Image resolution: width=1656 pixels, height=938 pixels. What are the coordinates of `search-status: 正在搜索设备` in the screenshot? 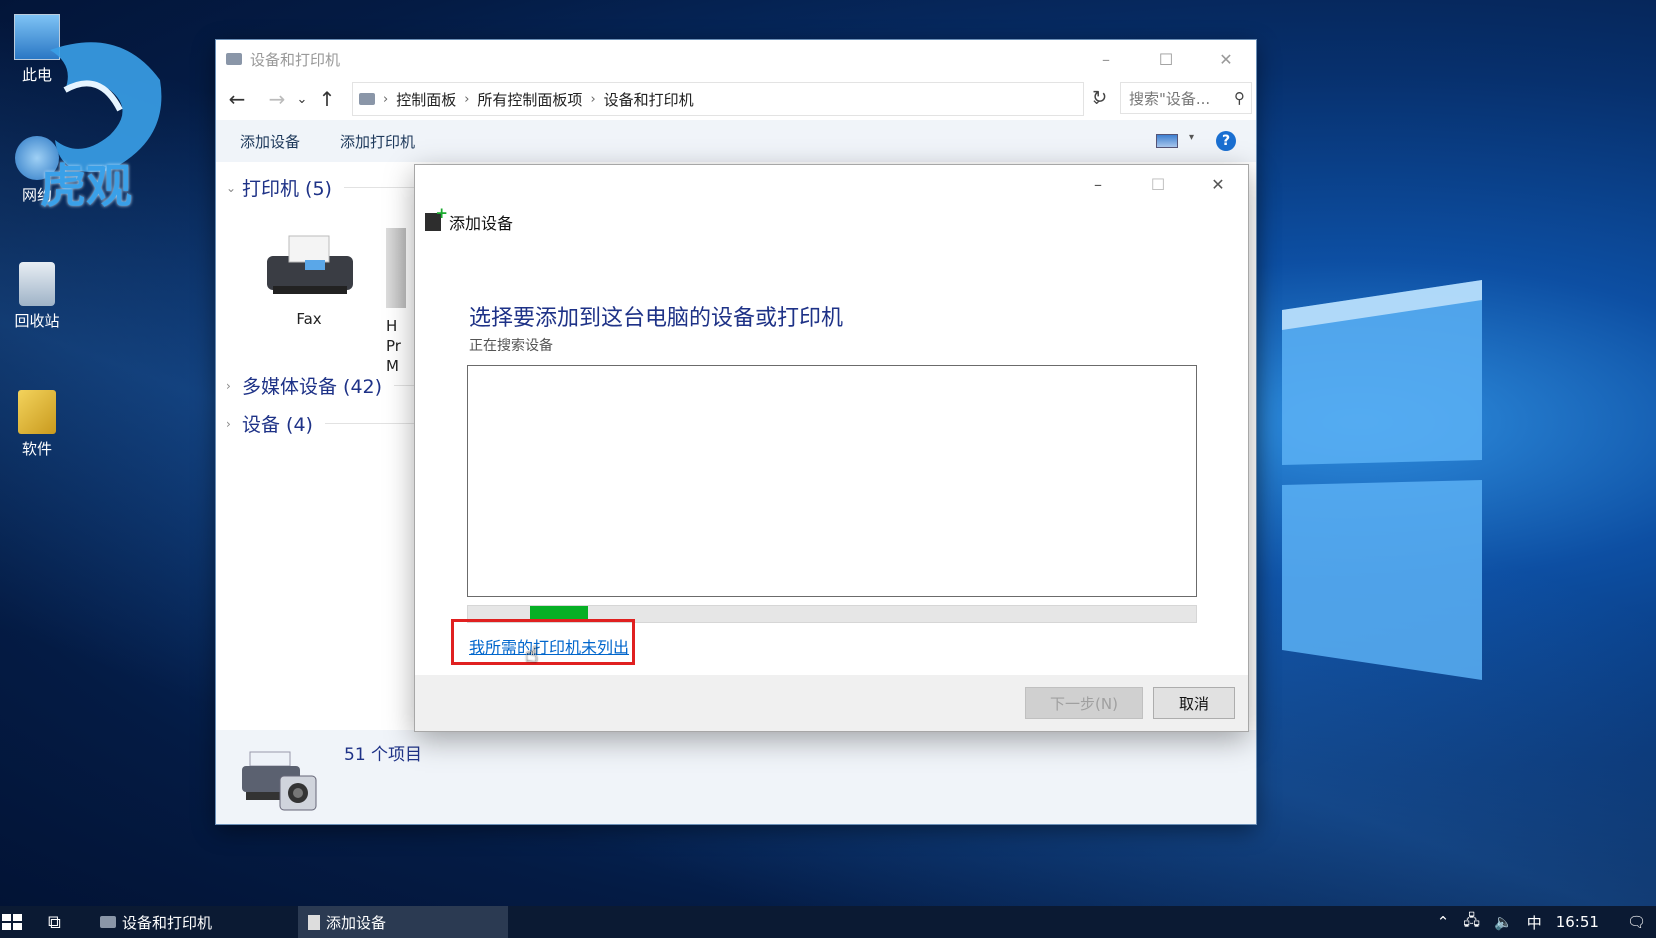 It's located at (511, 346).